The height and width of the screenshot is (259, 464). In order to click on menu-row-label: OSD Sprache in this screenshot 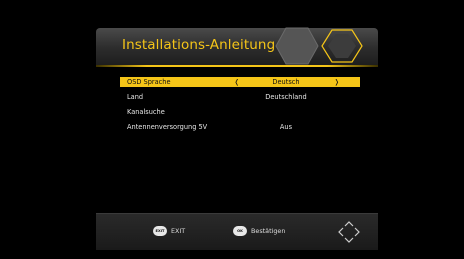, I will do `click(149, 82)`.